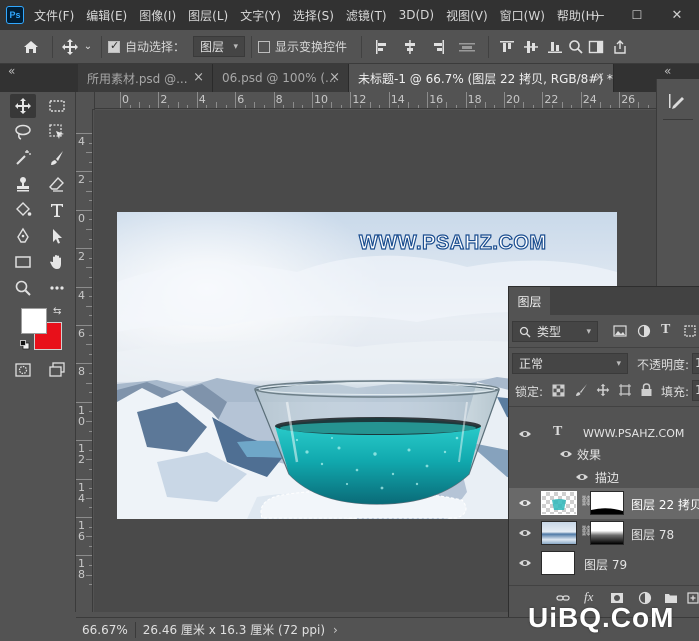 This screenshot has width=699, height=641. I want to click on opacity-label: 不透明度:, so click(663, 365).